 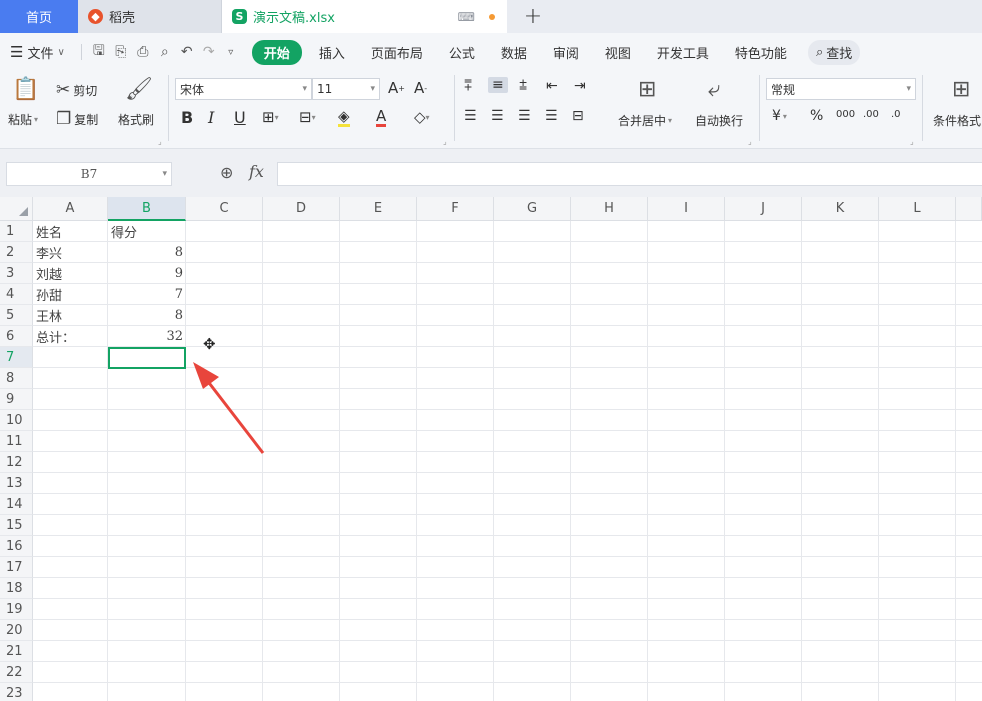 What do you see at coordinates (683, 52) in the screenshot?
I see `menu-developer: 开发工具` at bounding box center [683, 52].